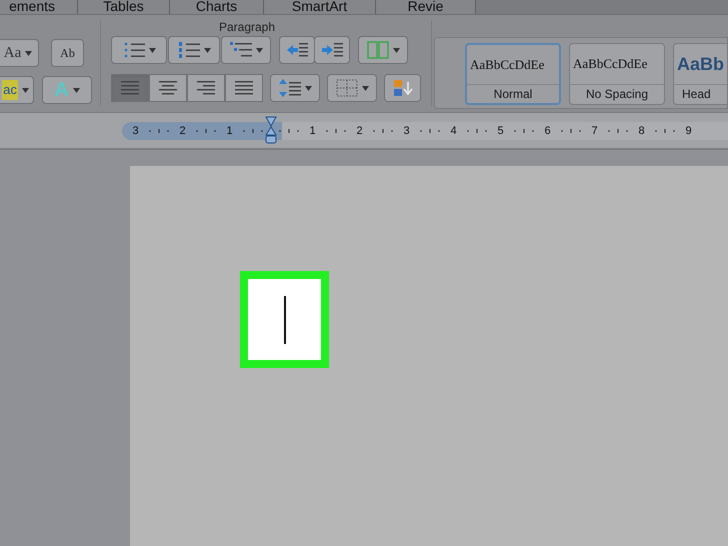 This screenshot has width=728, height=546. I want to click on ribbon-tab: Revie, so click(426, 7).